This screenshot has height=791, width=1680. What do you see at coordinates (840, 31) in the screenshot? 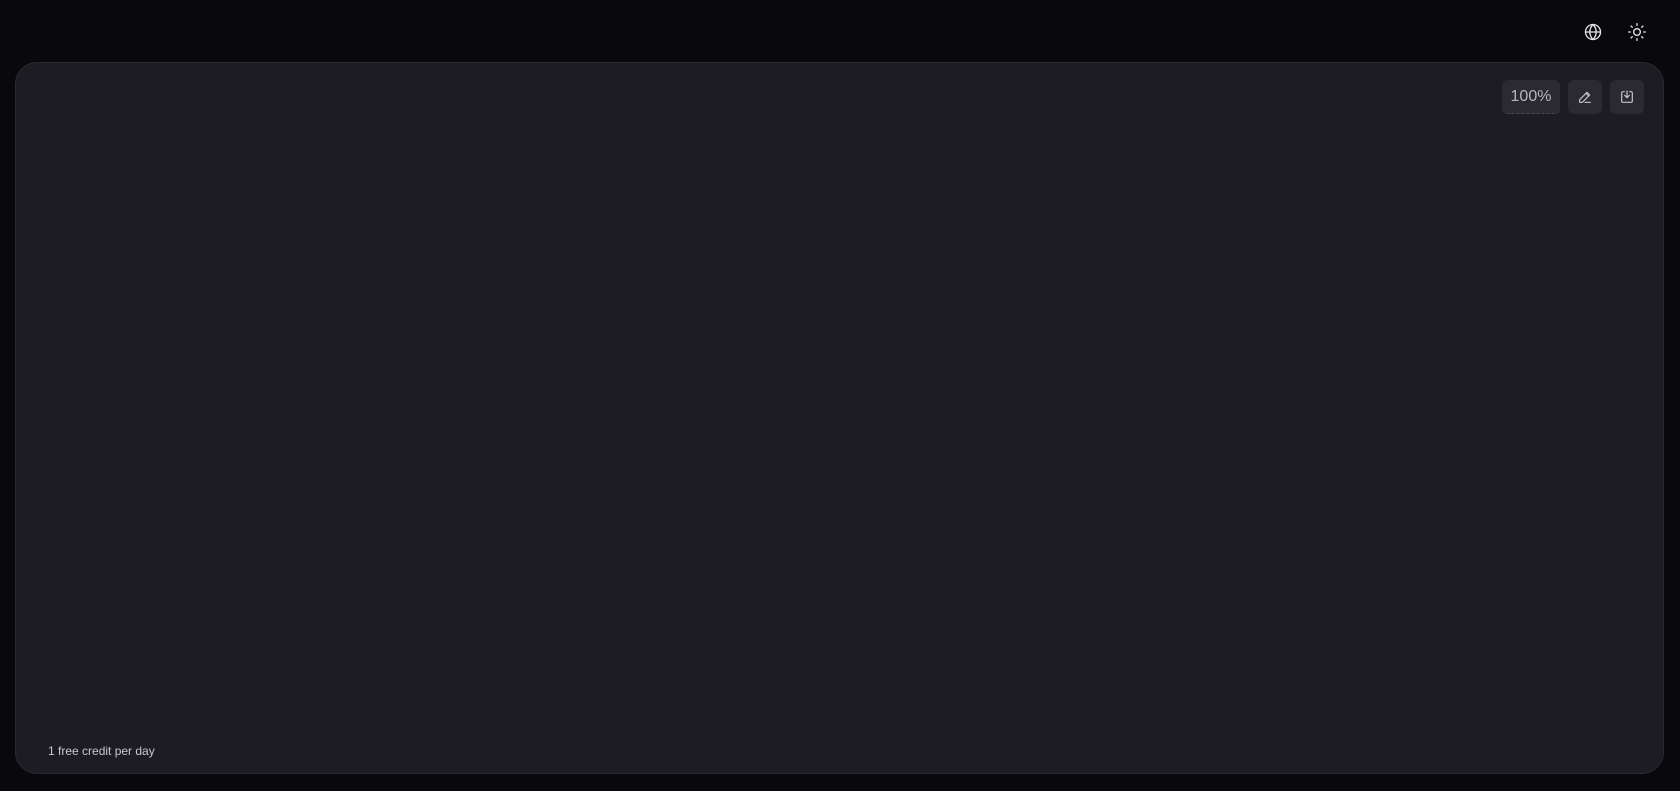
I see `top-bar` at bounding box center [840, 31].